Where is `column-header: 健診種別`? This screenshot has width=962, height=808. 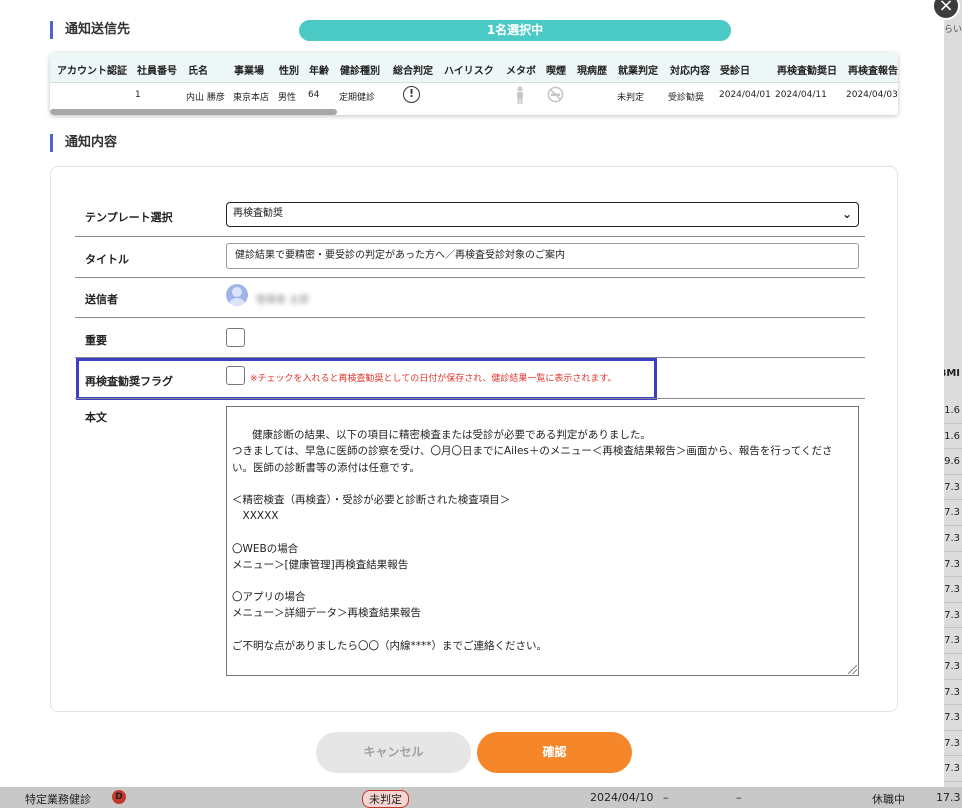 column-header: 健診種別 is located at coordinates (360, 69).